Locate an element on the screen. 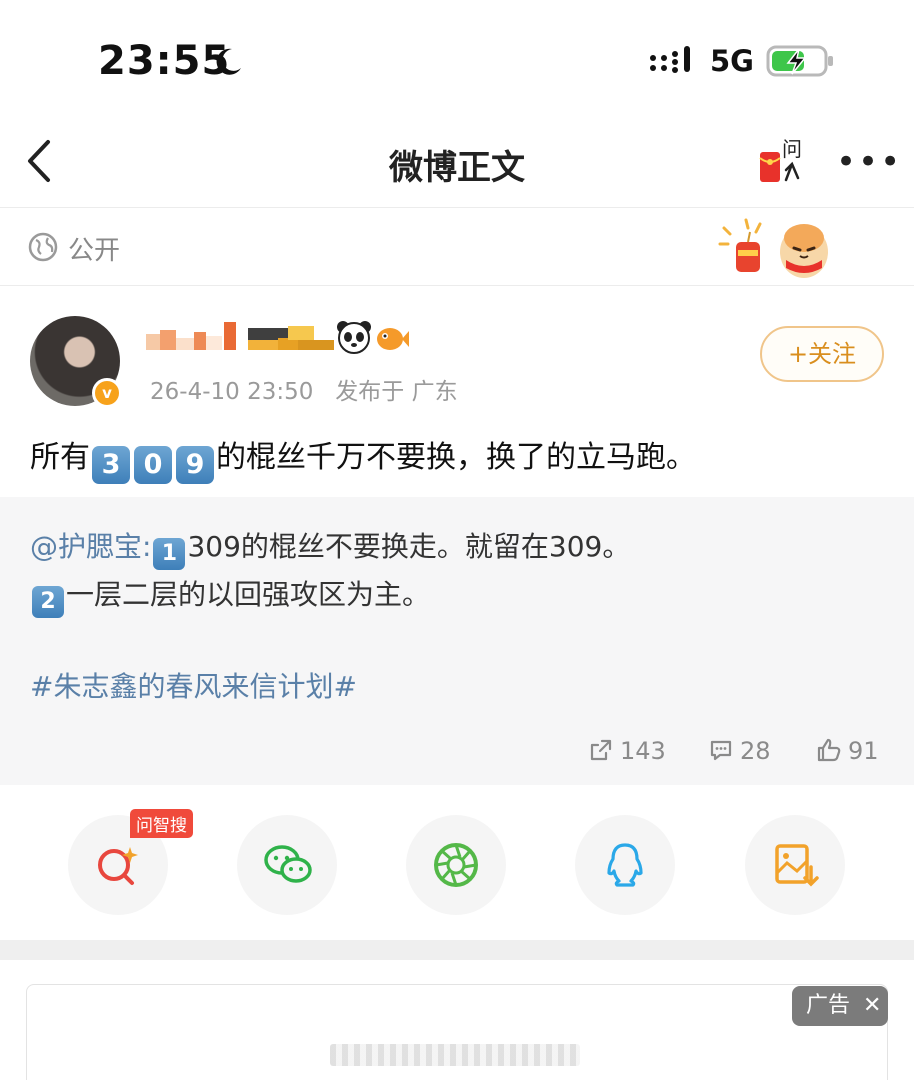 This screenshot has height=1080, width=914. status-time: 23:55 is located at coordinates (164, 61).